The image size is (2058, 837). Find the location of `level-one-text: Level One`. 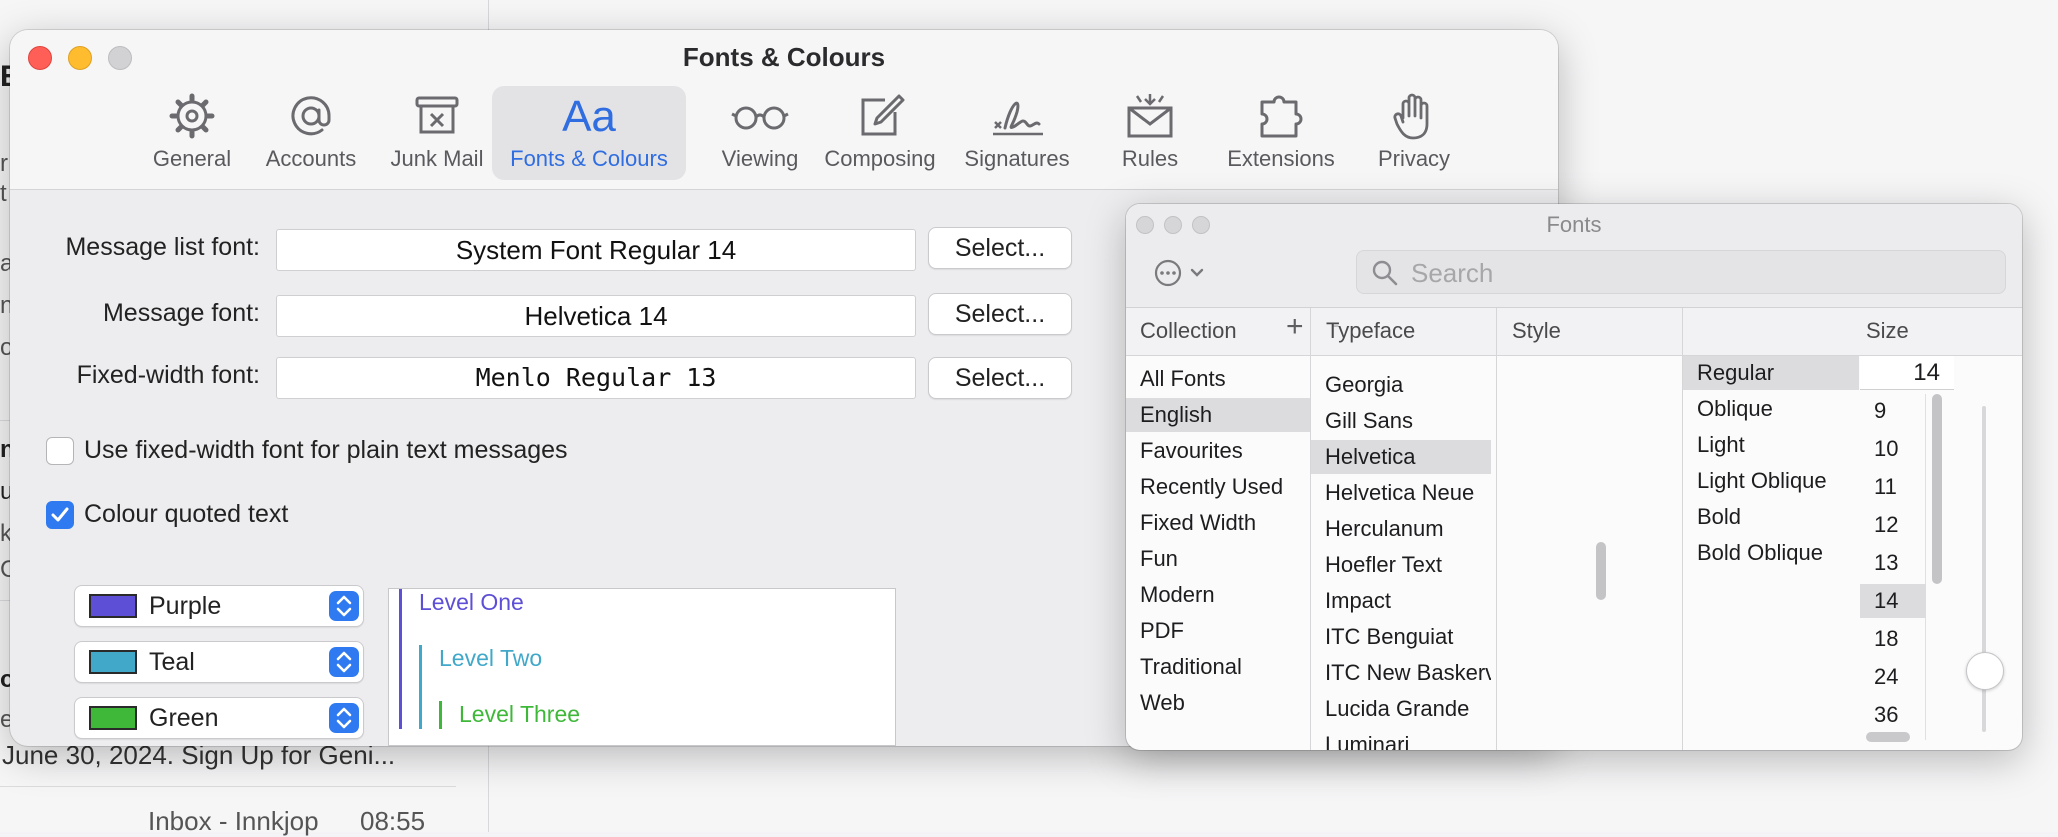

level-one-text: Level One is located at coordinates (471, 602).